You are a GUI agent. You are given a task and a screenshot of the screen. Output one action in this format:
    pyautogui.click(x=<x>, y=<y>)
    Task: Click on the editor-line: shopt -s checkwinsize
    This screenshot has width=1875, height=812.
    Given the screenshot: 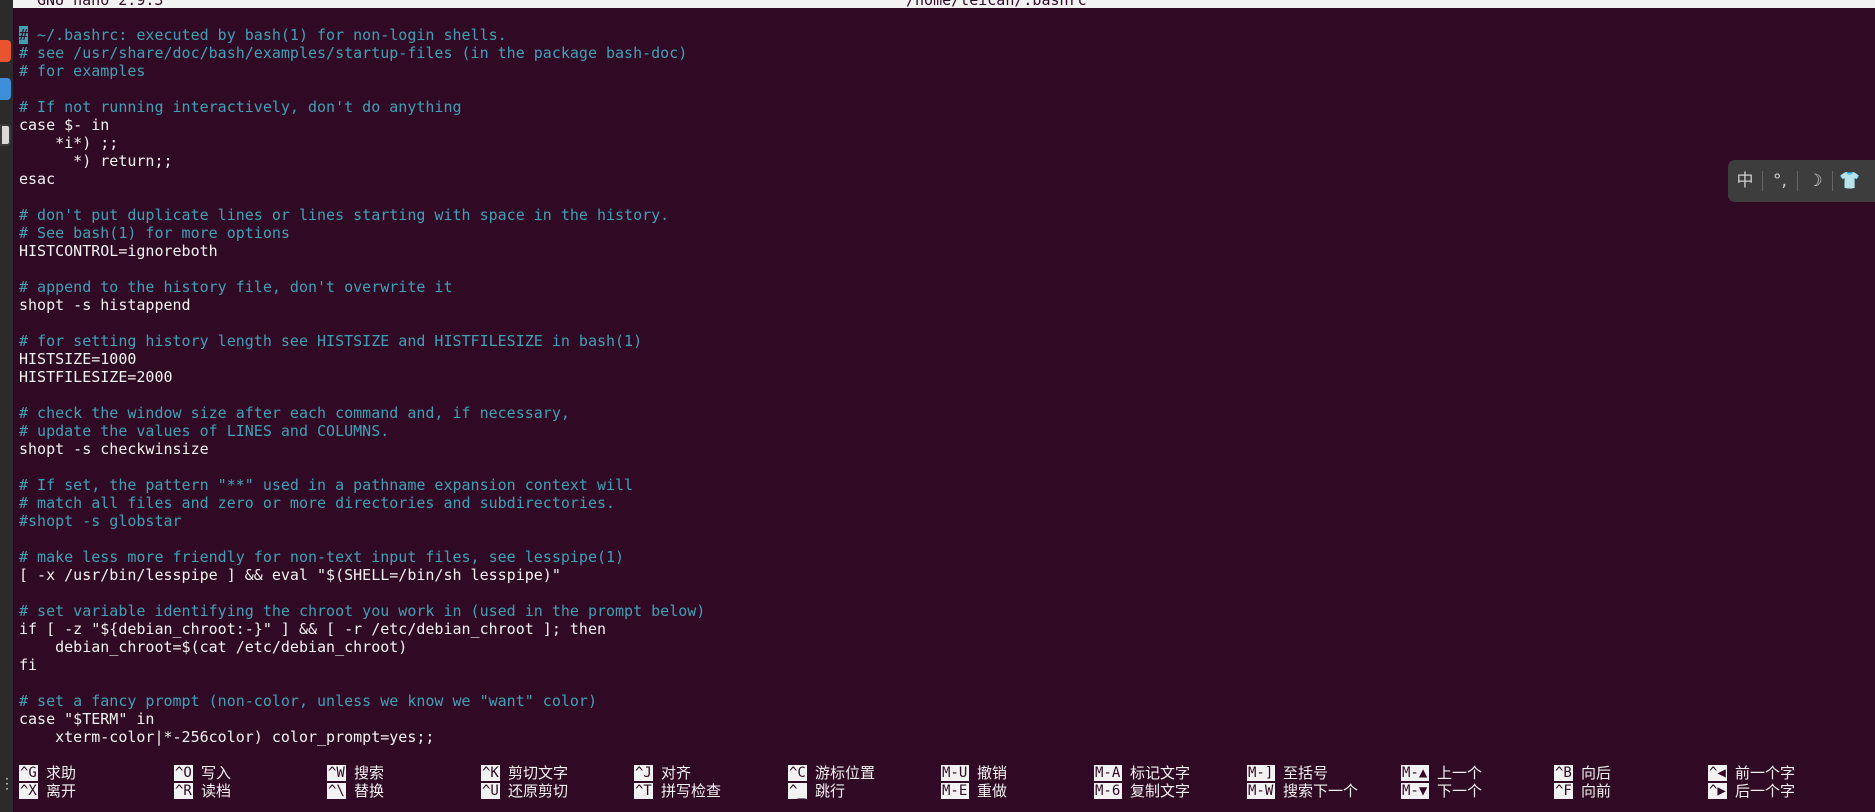 What is the action you would take?
    pyautogui.click(x=114, y=449)
    